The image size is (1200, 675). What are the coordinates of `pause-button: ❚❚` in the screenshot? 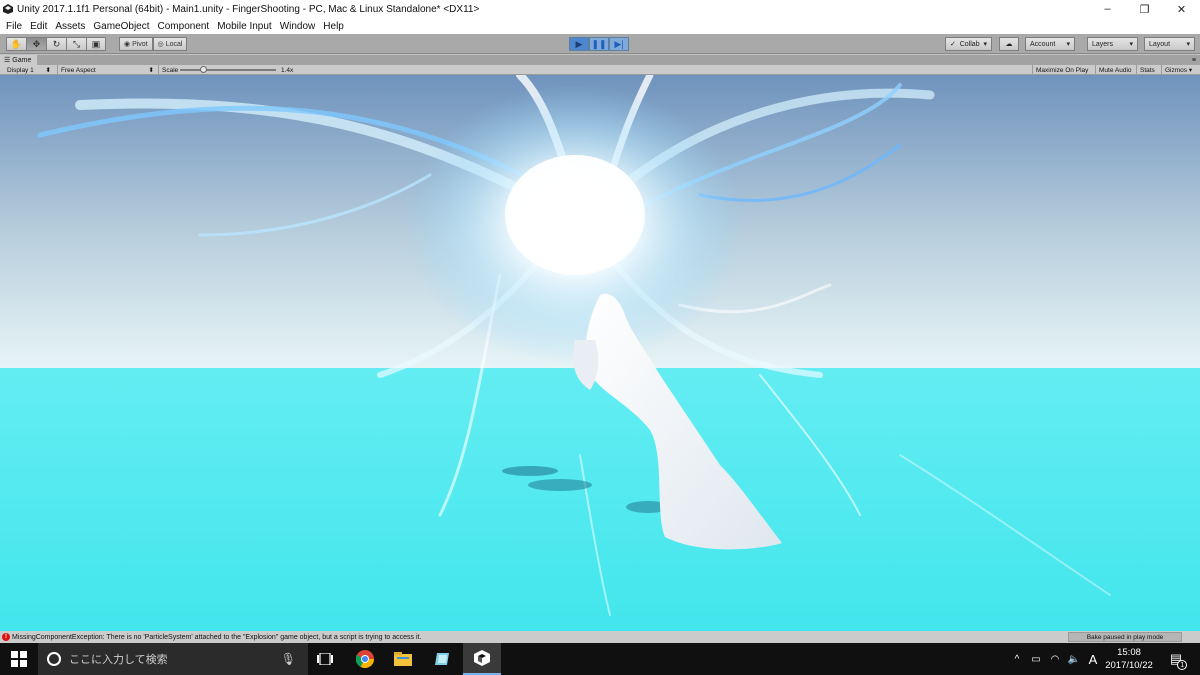 It's located at (599, 44).